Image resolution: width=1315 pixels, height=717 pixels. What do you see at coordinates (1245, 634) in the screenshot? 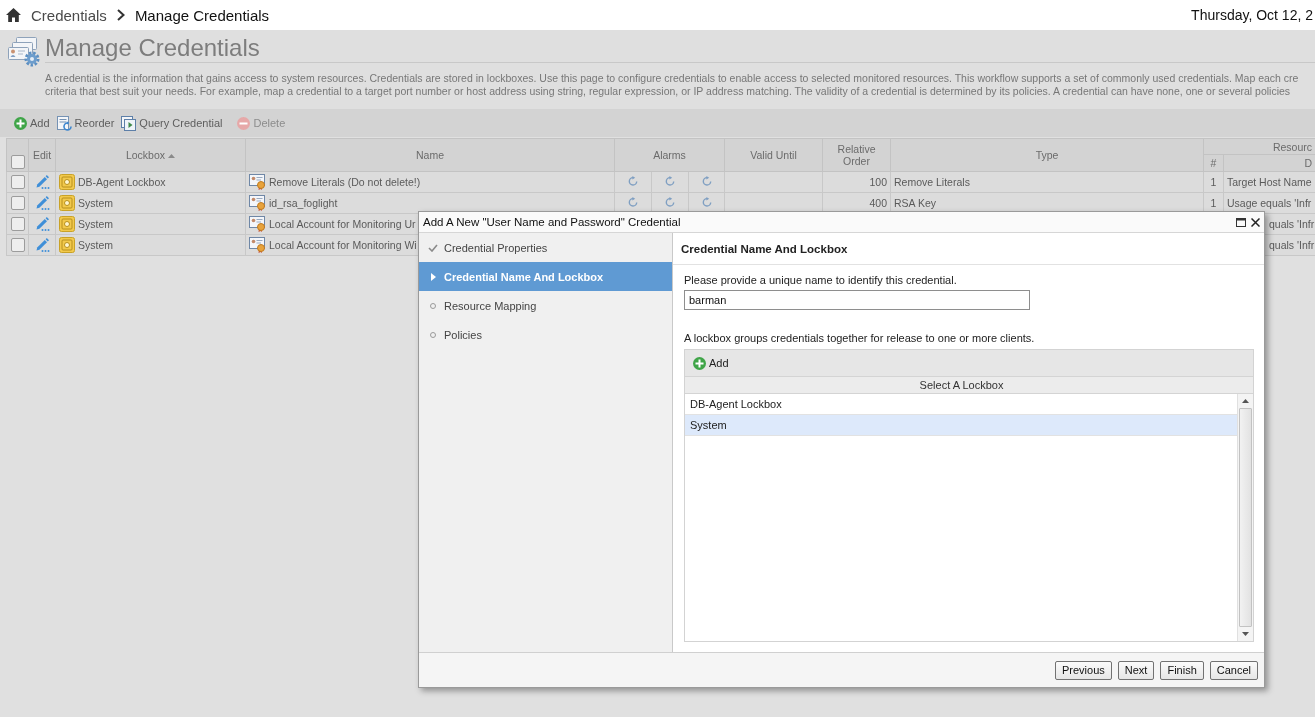
I see `down-arrow-icon` at bounding box center [1245, 634].